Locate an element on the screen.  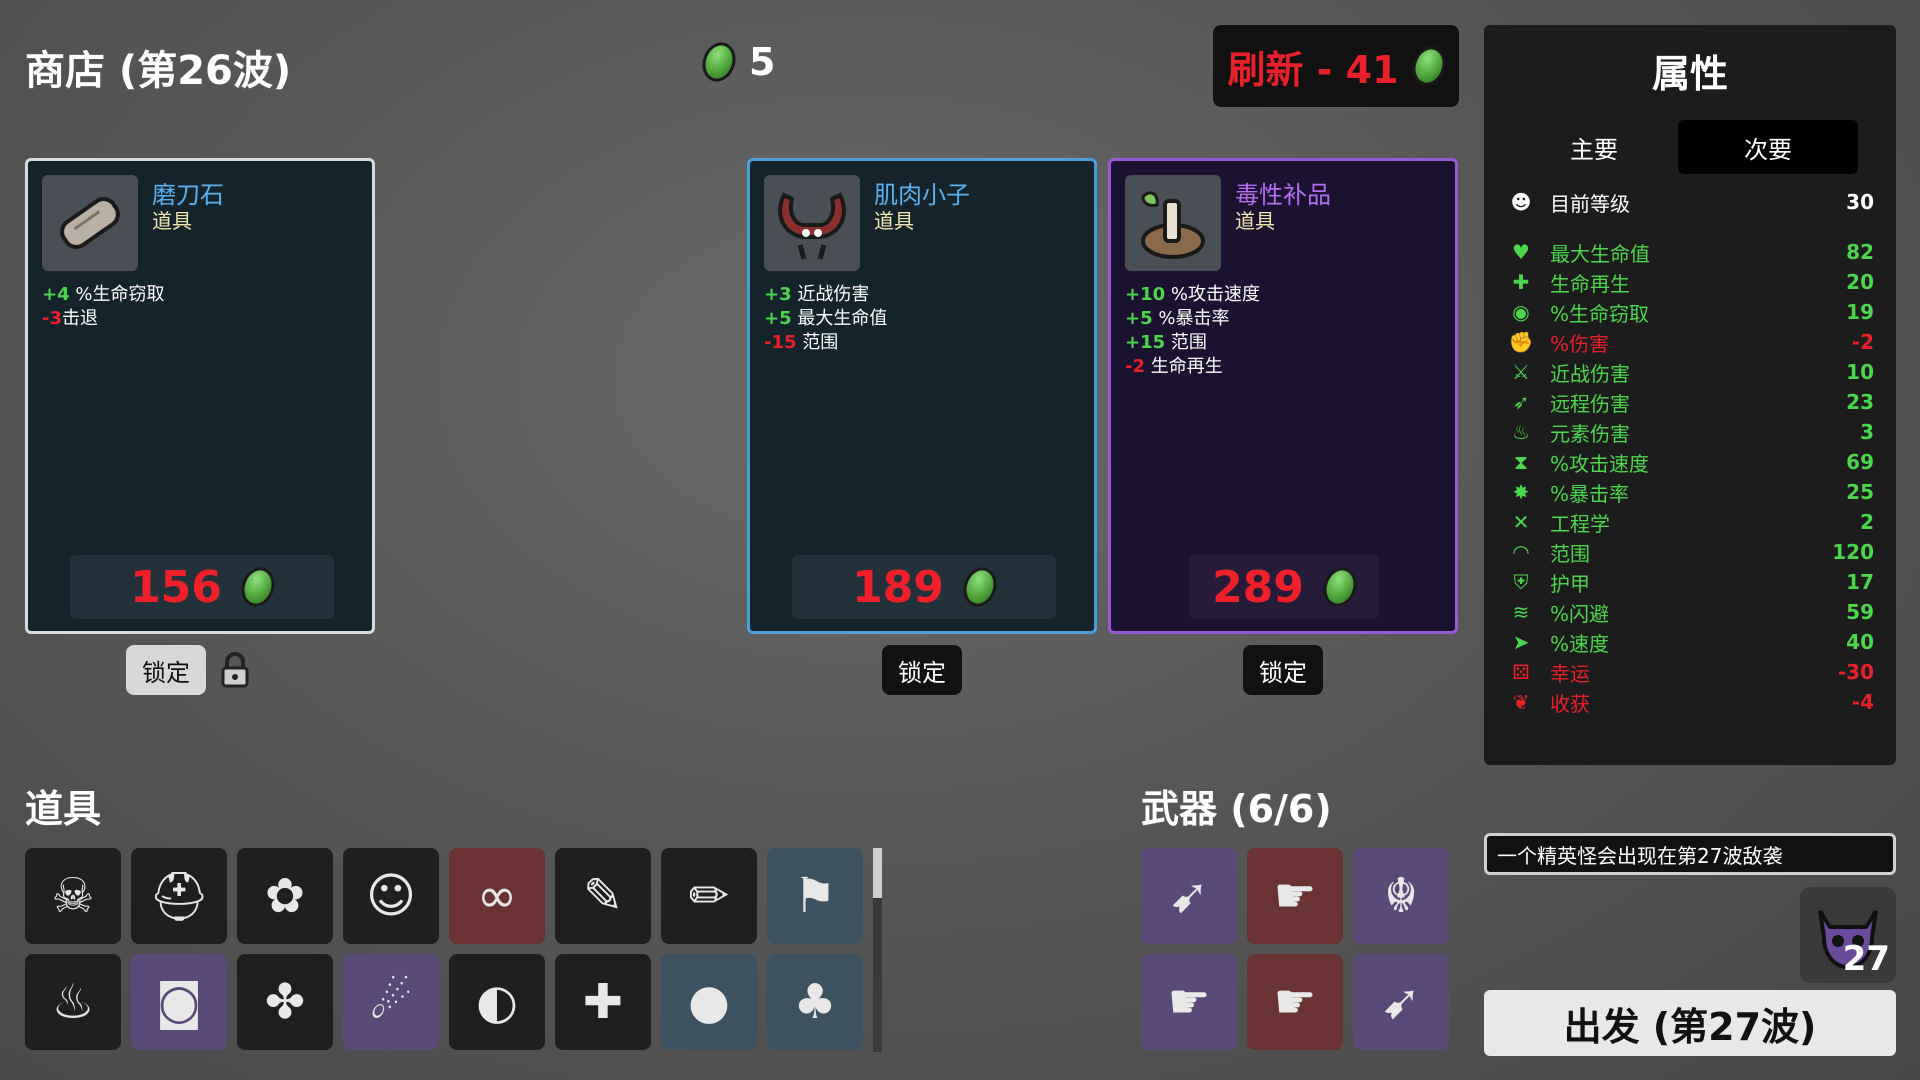
refresh-button: 刷新 - 41 is located at coordinates (1336, 66).